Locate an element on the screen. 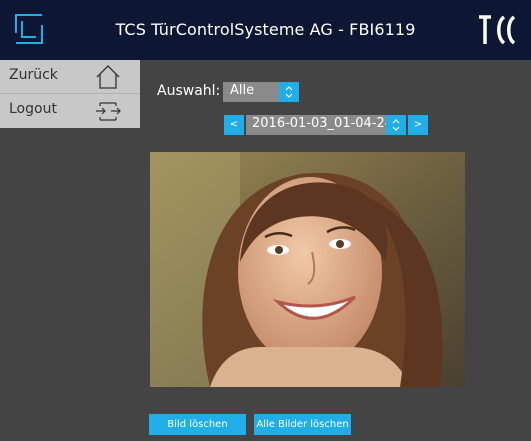 This screenshot has width=531, height=441. back-label: Zurück is located at coordinates (33, 75).